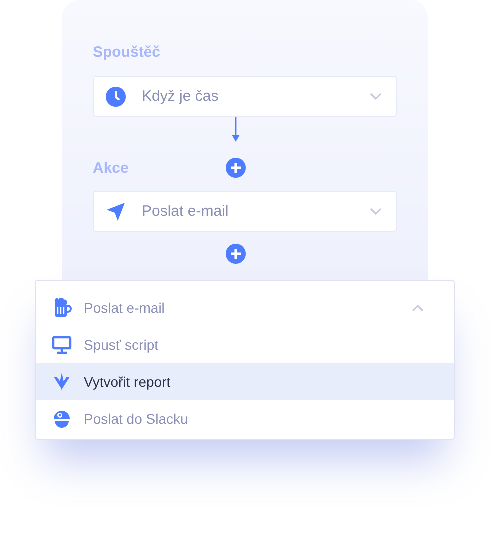 Image resolution: width=500 pixels, height=543 pixels. Describe the element at coordinates (127, 52) in the screenshot. I see `section-label: Spouštěč` at that location.